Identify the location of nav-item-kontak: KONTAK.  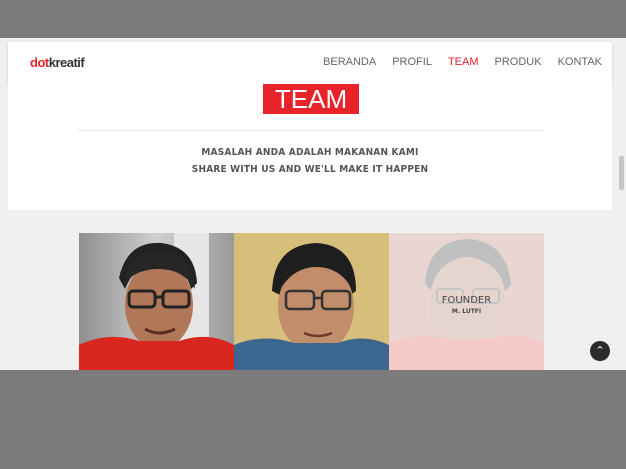
(580, 62).